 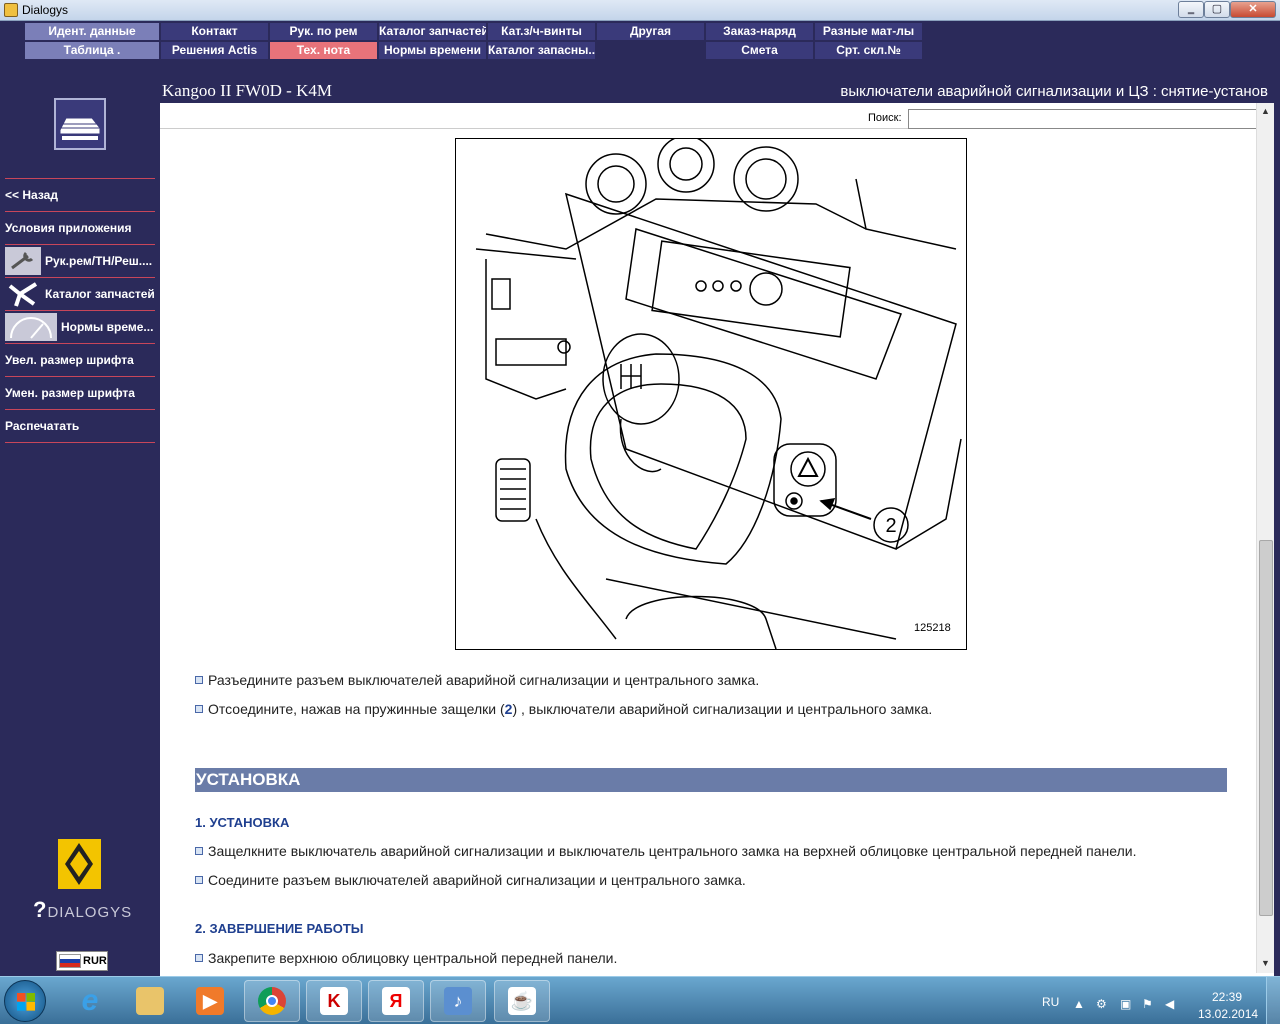 What do you see at coordinates (42, 426) in the screenshot?
I see `sidebar-item-label: Распечатать` at bounding box center [42, 426].